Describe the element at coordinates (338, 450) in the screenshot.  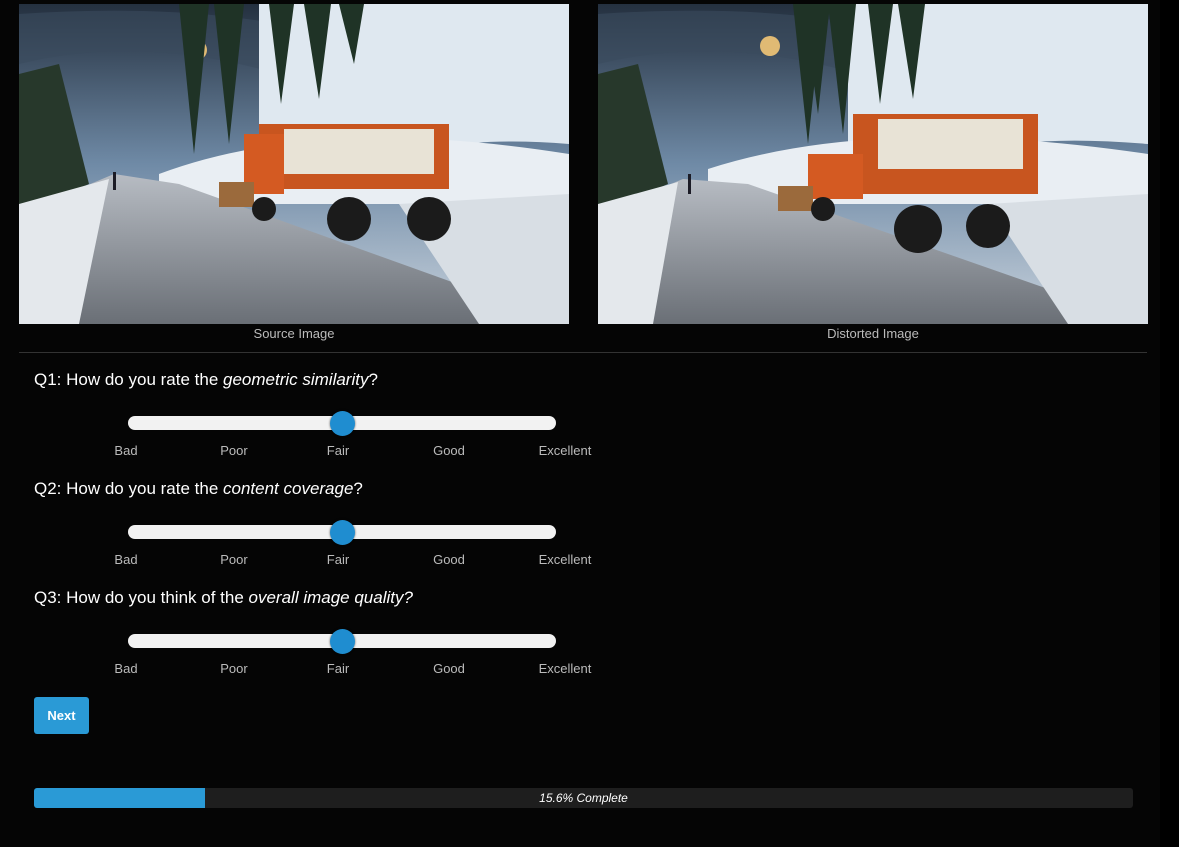
I see `q1-label-fair: Fair` at that location.